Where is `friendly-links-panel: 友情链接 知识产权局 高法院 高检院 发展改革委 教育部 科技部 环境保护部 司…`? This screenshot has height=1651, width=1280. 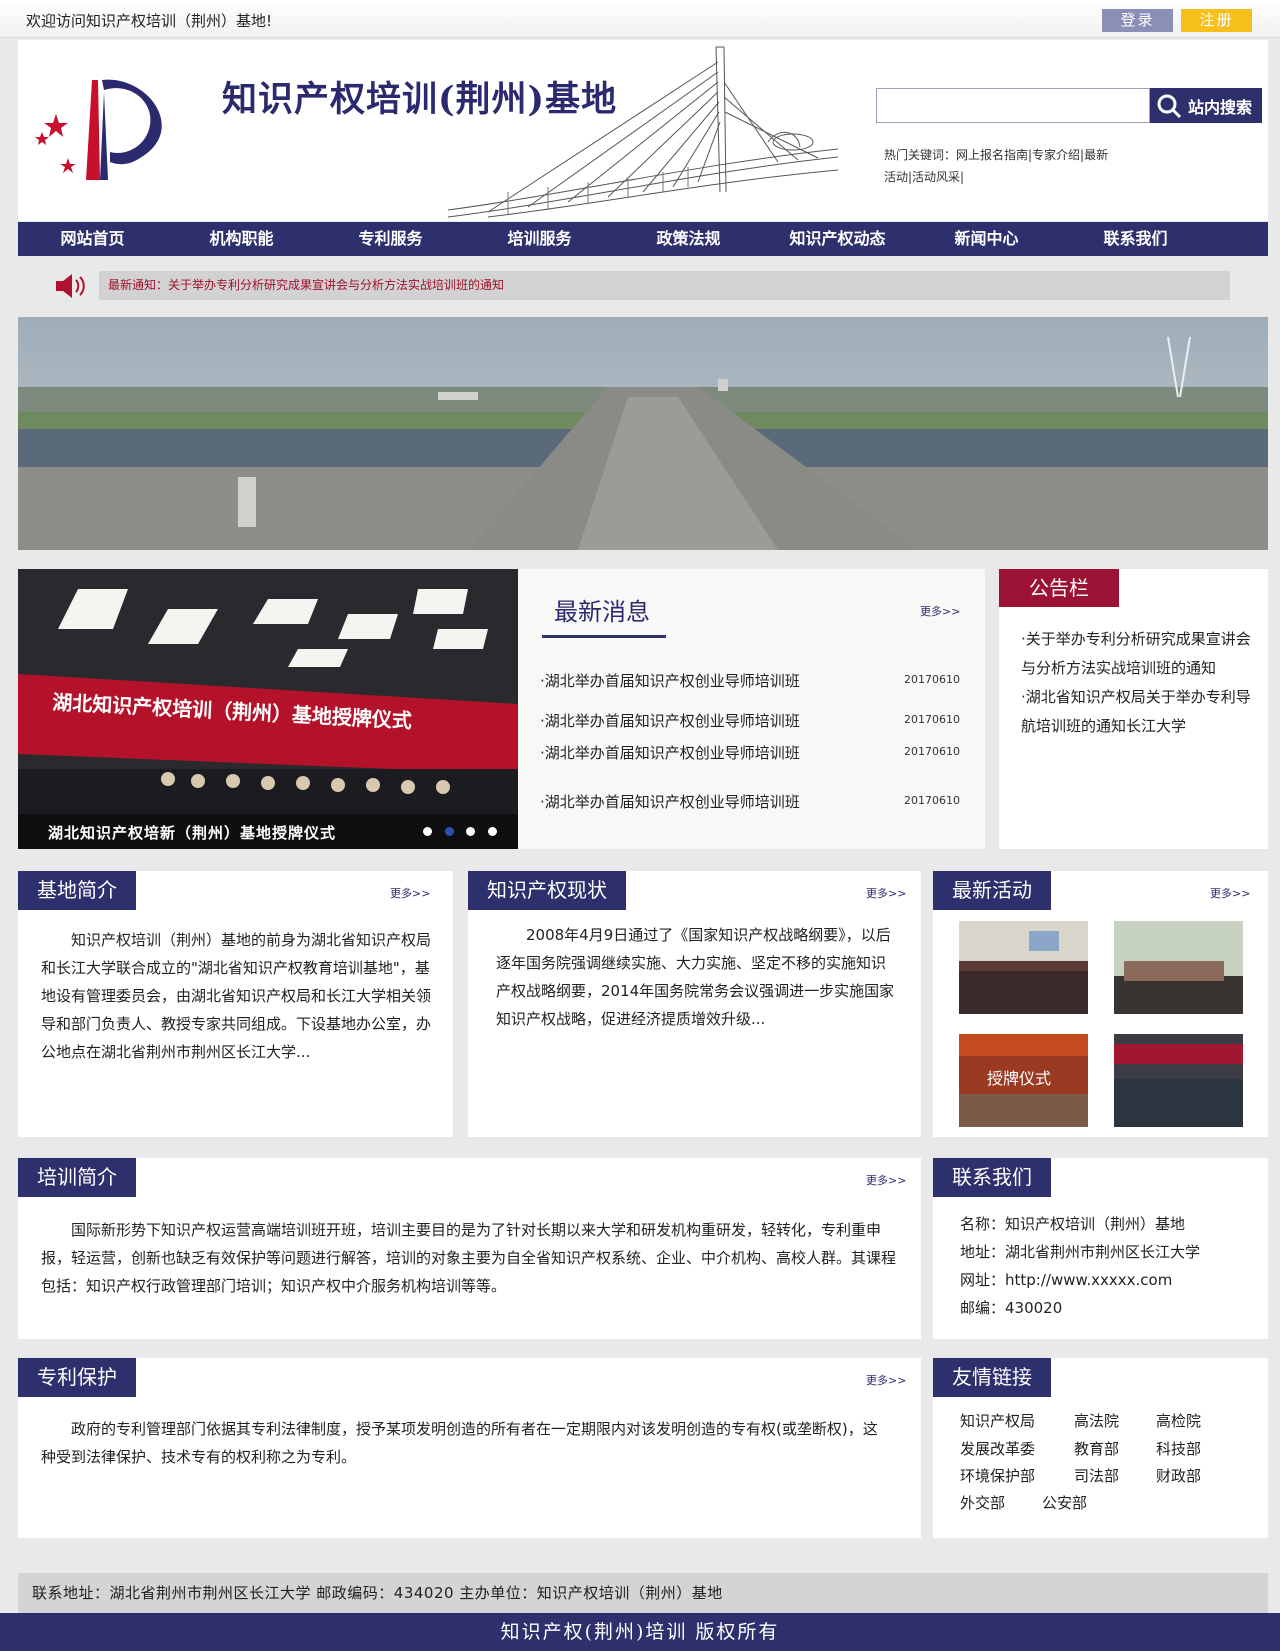 friendly-links-panel: 友情链接 知识产权局 高法院 高检院 发展改革委 教育部 科技部 环境保护部 司… is located at coordinates (1100, 1448).